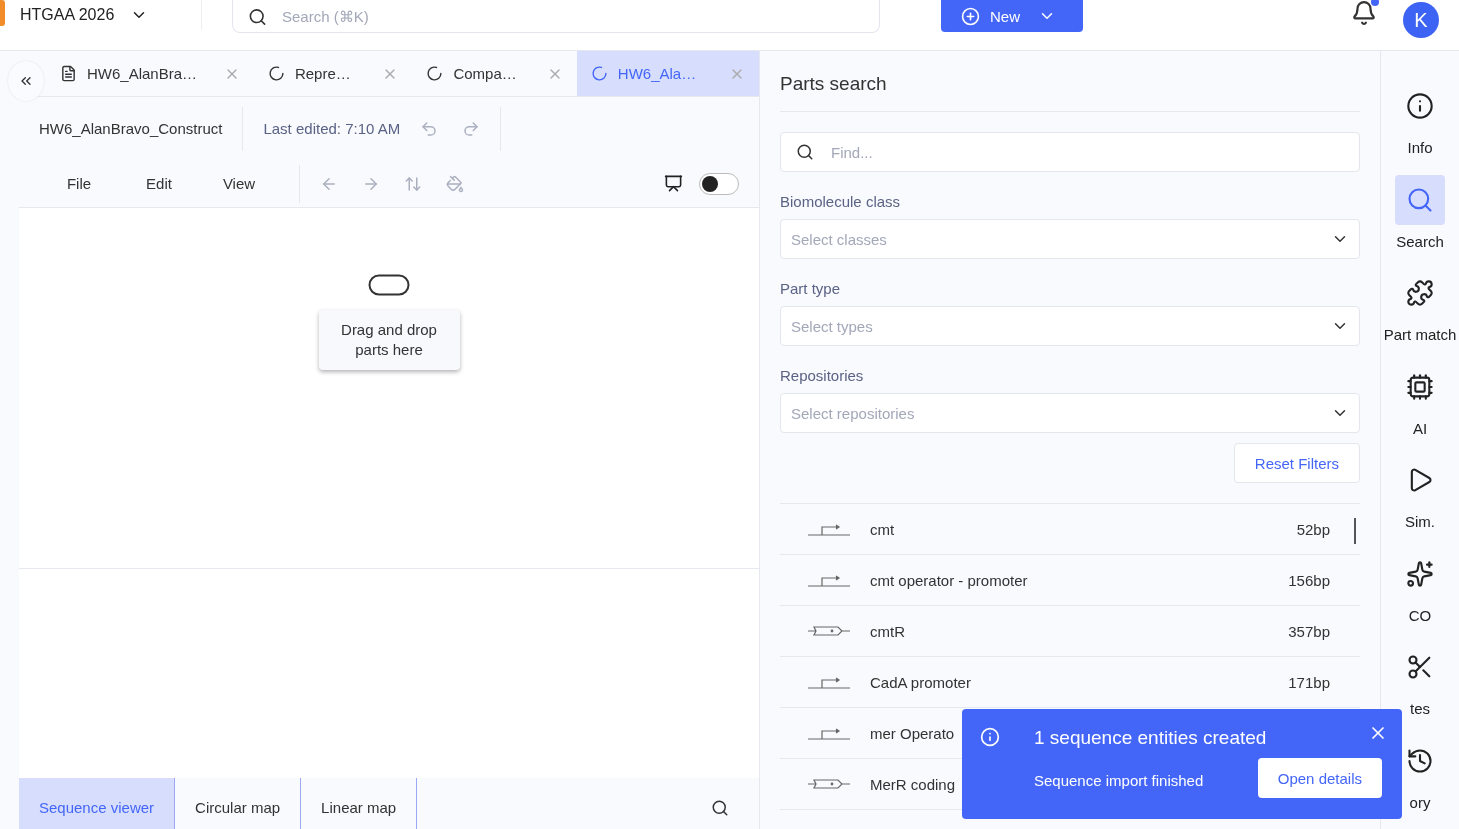 This screenshot has height=829, width=1459. What do you see at coordinates (1420, 315) in the screenshot?
I see `sidebar-tool-button: Part match` at bounding box center [1420, 315].